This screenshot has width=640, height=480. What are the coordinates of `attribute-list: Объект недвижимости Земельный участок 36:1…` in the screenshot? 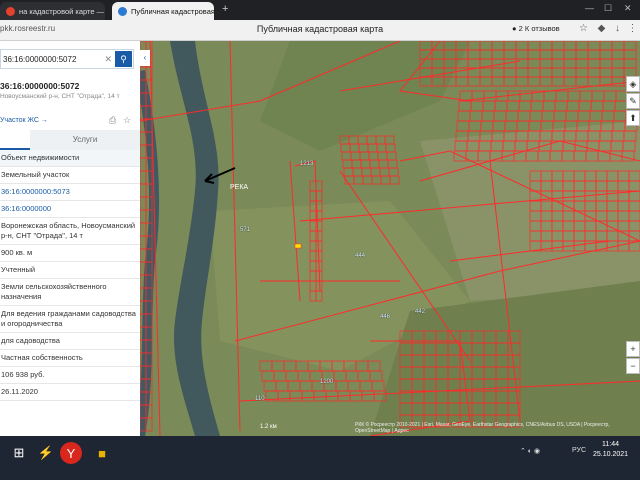 It's located at (70, 275).